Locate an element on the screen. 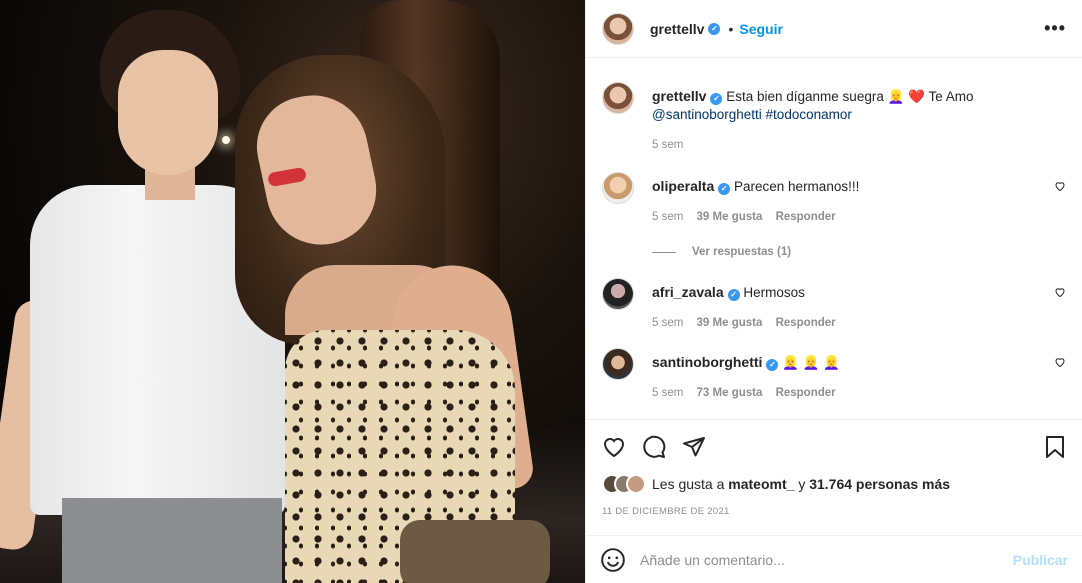  comment-likes: 73 Me gusta is located at coordinates (730, 393).